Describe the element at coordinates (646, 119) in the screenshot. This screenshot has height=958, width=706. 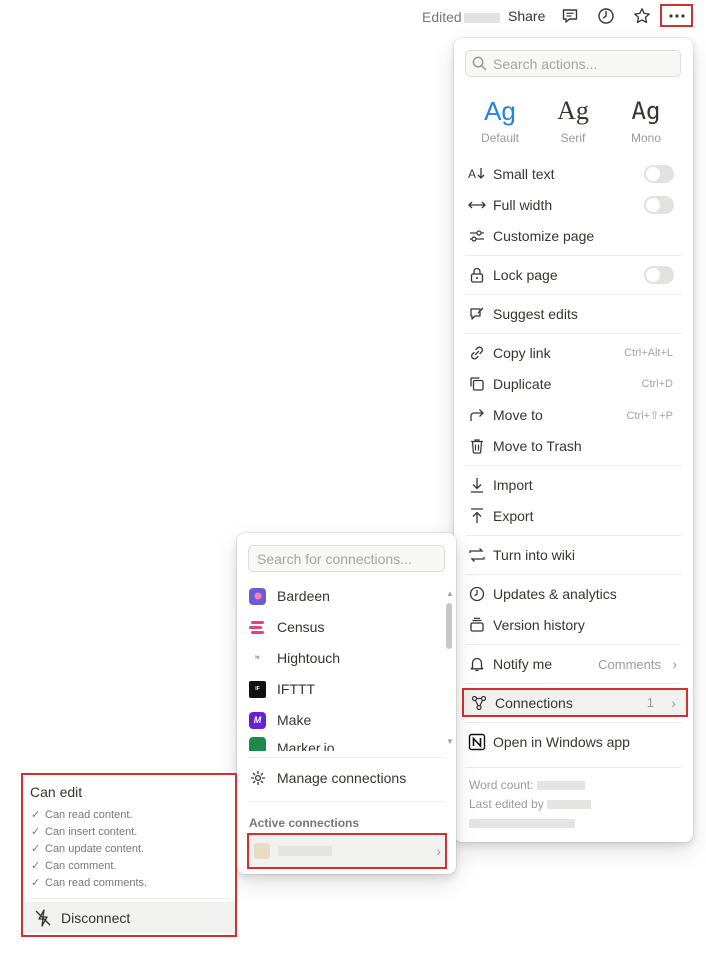
I see `font-mono-option: Ag Mono` at that location.